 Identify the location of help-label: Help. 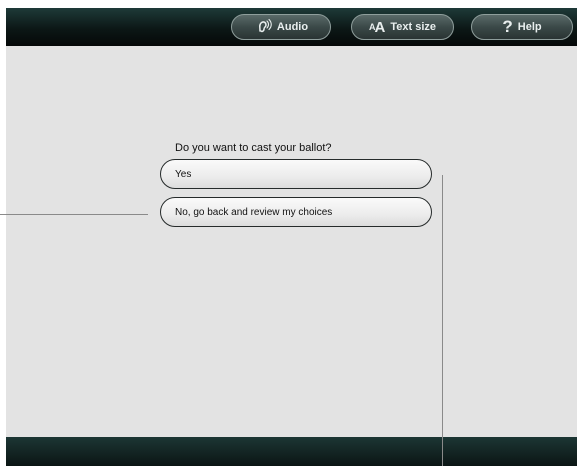
(529, 27).